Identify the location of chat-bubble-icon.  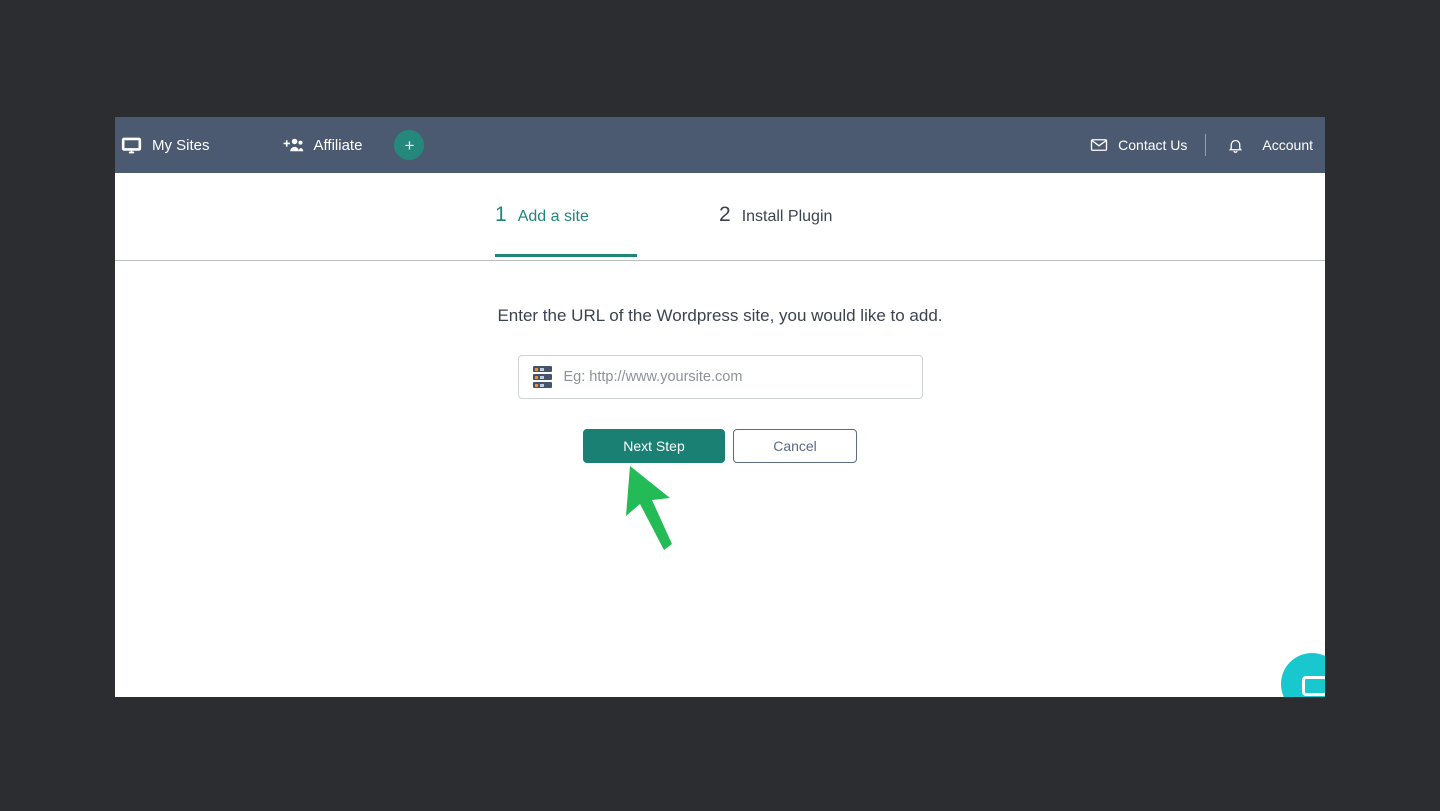
(1313, 686).